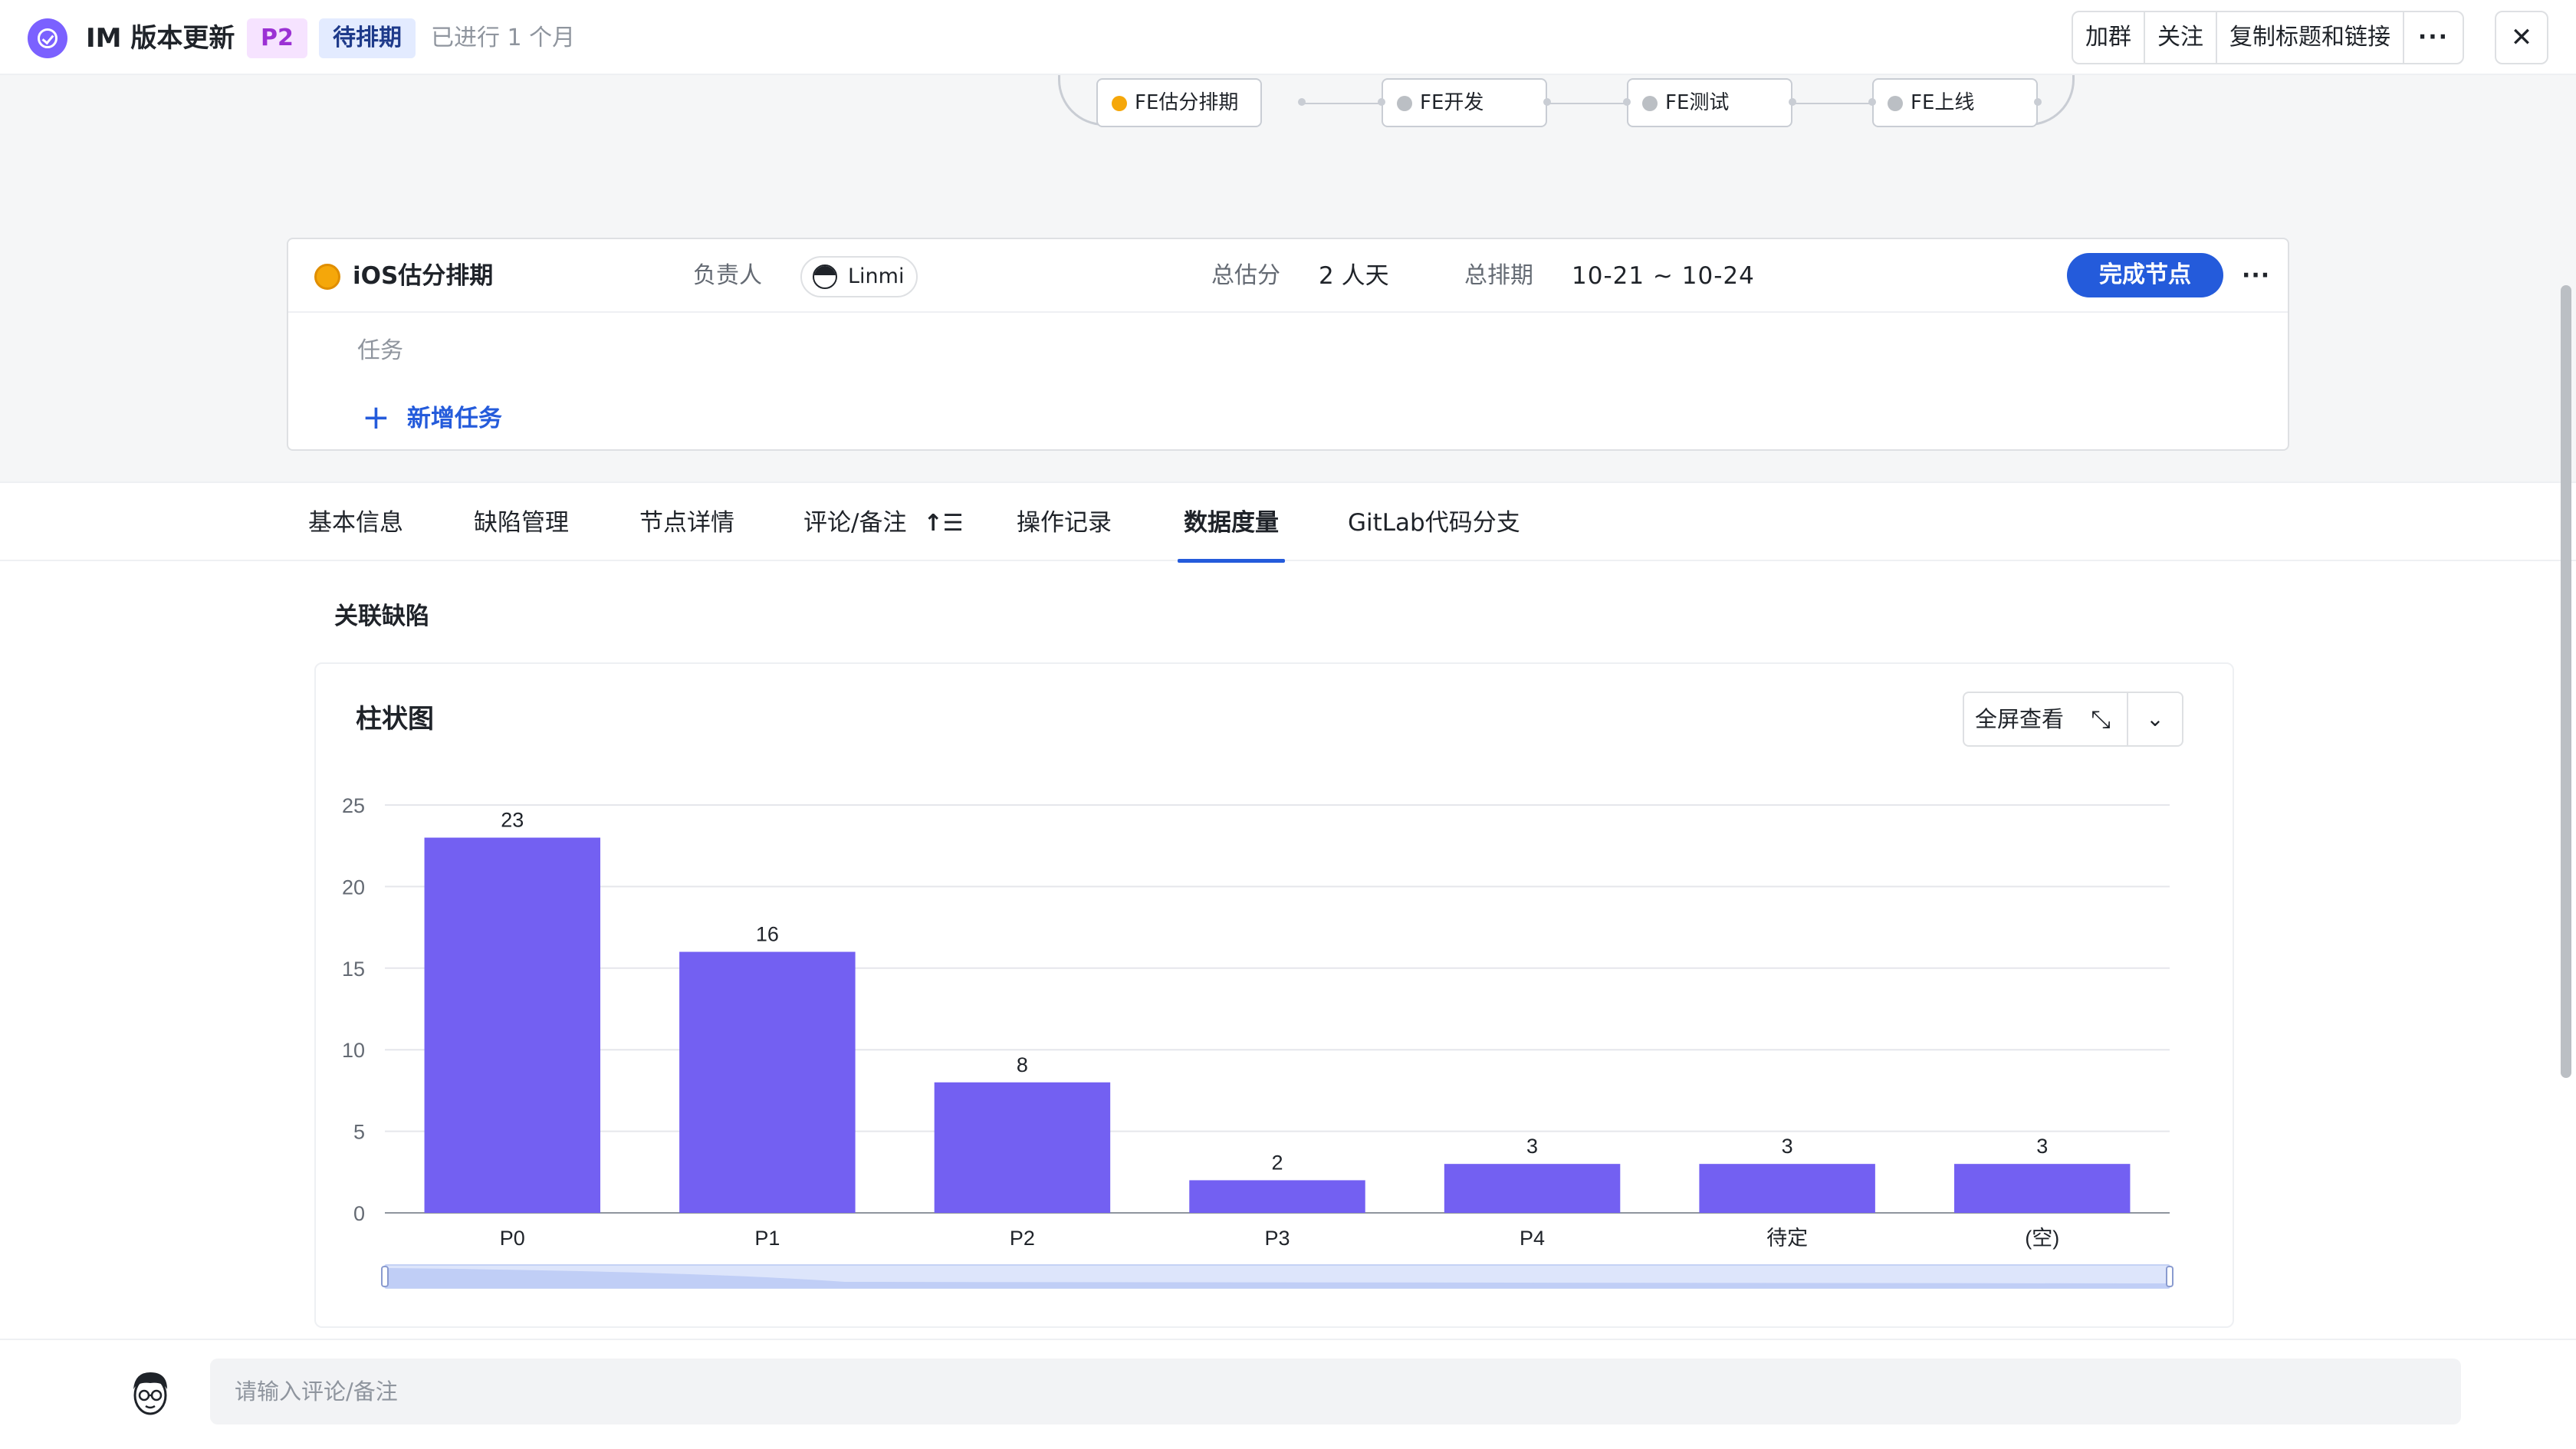 The height and width of the screenshot is (1449, 2576). Describe the element at coordinates (855, 523) in the screenshot. I see `tab-comments-label: 评论/备注` at that location.